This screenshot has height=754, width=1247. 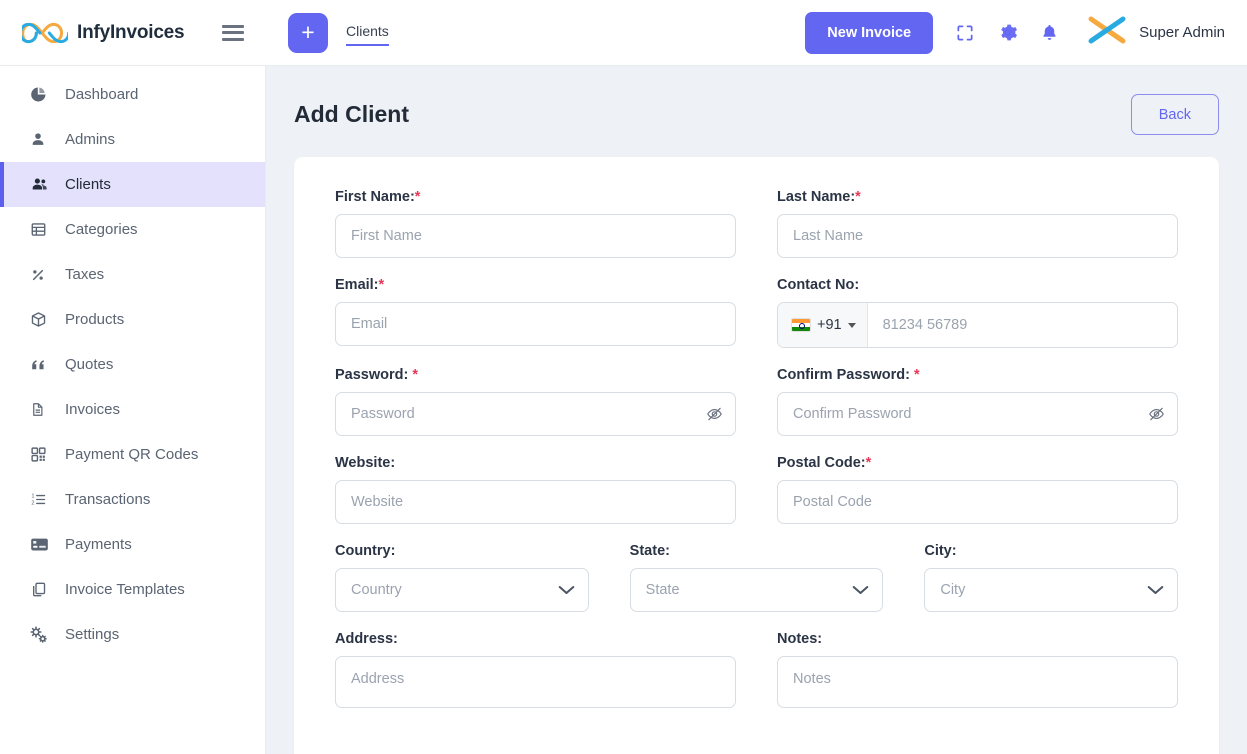 I want to click on confirm-password-input-wrap, so click(x=977, y=414).